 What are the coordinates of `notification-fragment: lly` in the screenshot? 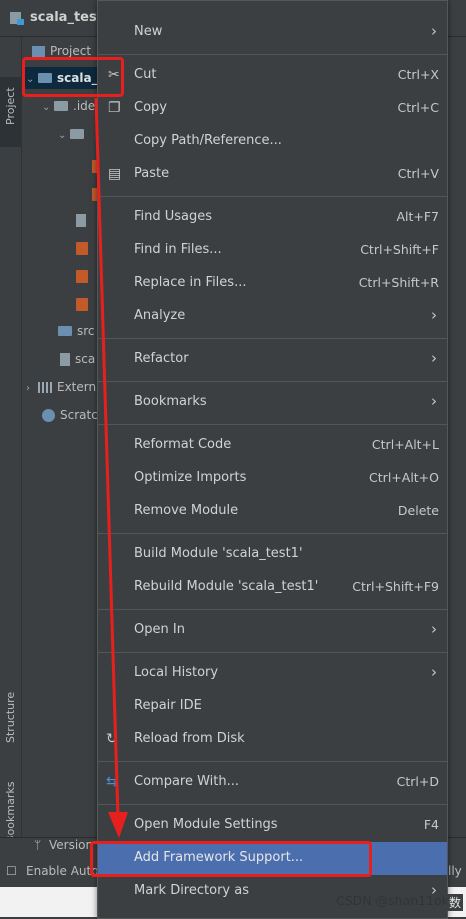 It's located at (455, 871).